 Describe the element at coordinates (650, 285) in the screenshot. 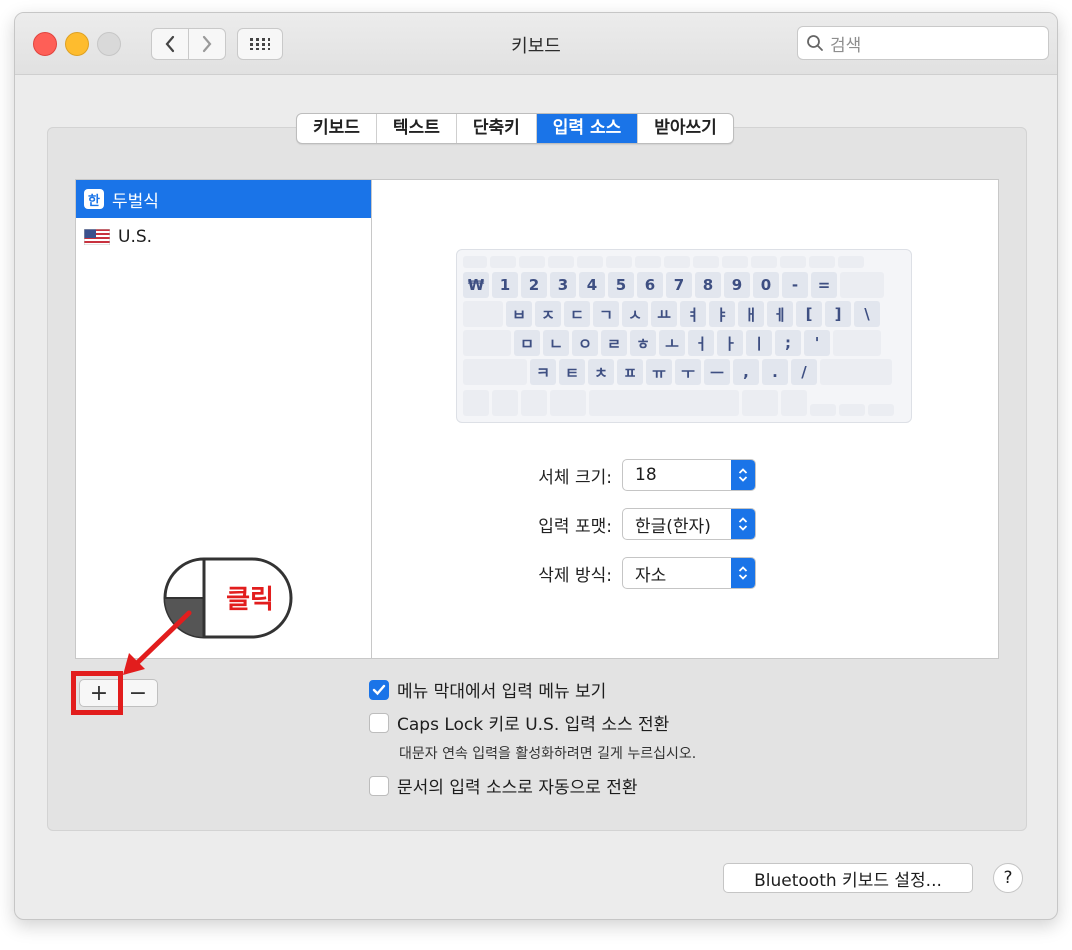

I see `key: 6` at that location.